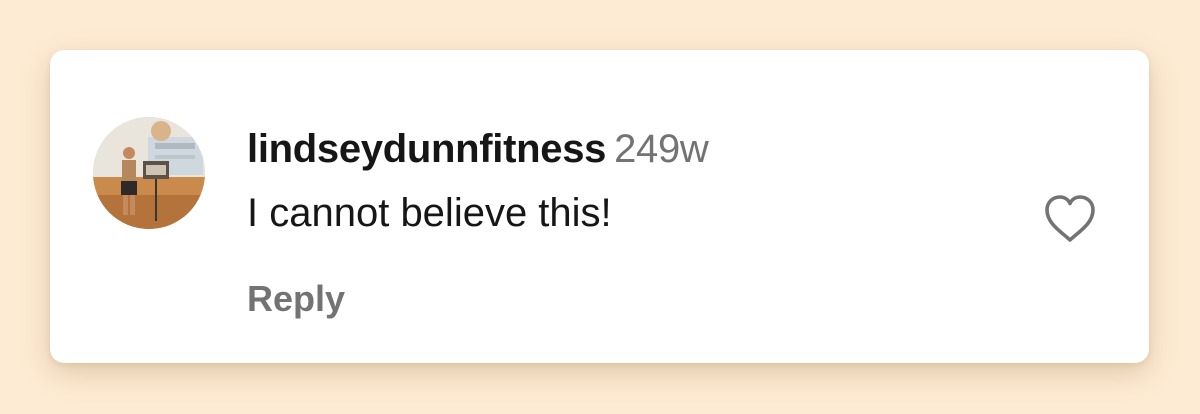 This screenshot has height=414, width=1200. Describe the element at coordinates (661, 149) in the screenshot. I see `comment-timestamp: 249w` at that location.